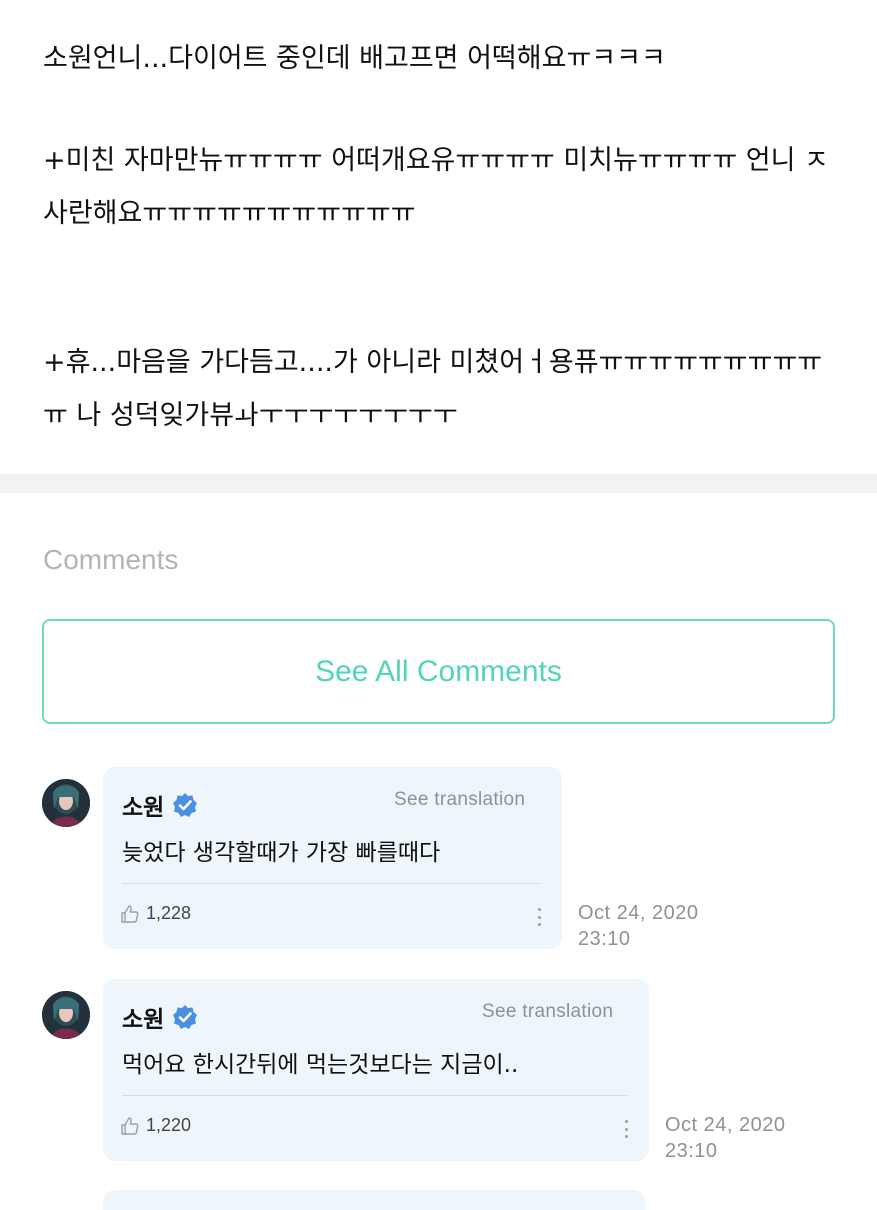 The width and height of the screenshot is (877, 1210). I want to click on next-comment-bubble, so click(374, 1200).